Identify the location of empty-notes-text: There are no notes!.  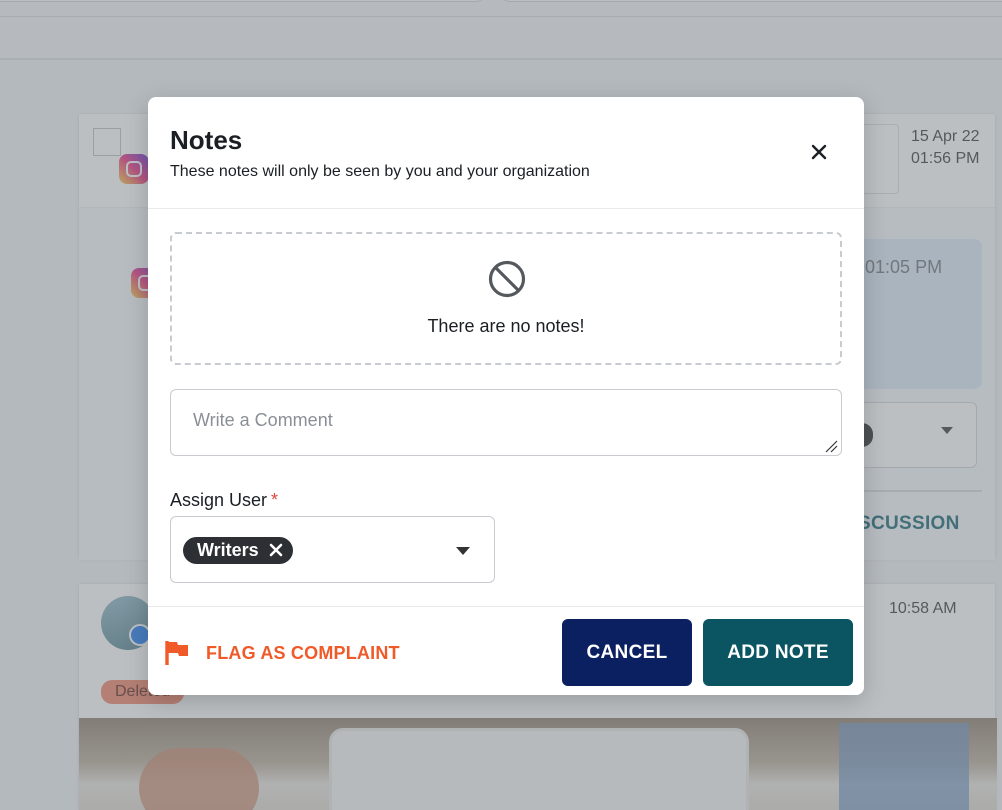
(506, 326).